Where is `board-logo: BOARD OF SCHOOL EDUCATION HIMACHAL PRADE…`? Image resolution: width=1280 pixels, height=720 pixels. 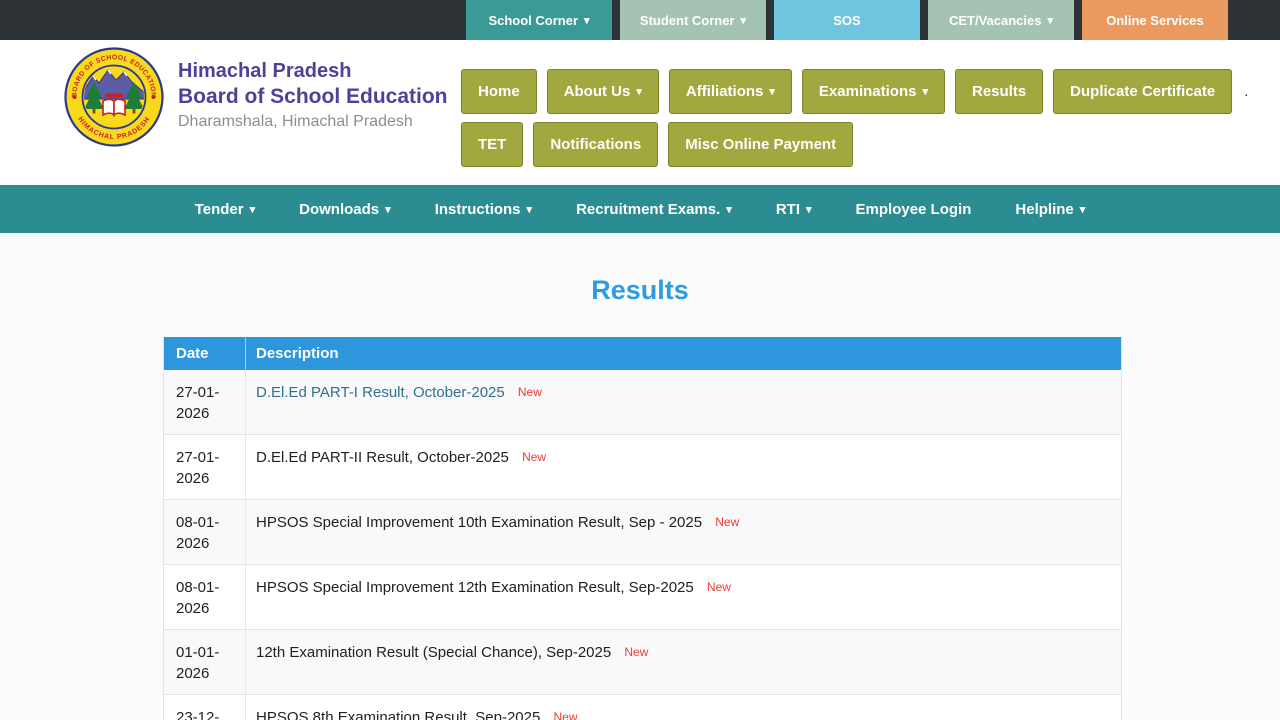
board-logo: BOARD OF SCHOOL EDUCATION HIMACHAL PRADE… is located at coordinates (114, 97).